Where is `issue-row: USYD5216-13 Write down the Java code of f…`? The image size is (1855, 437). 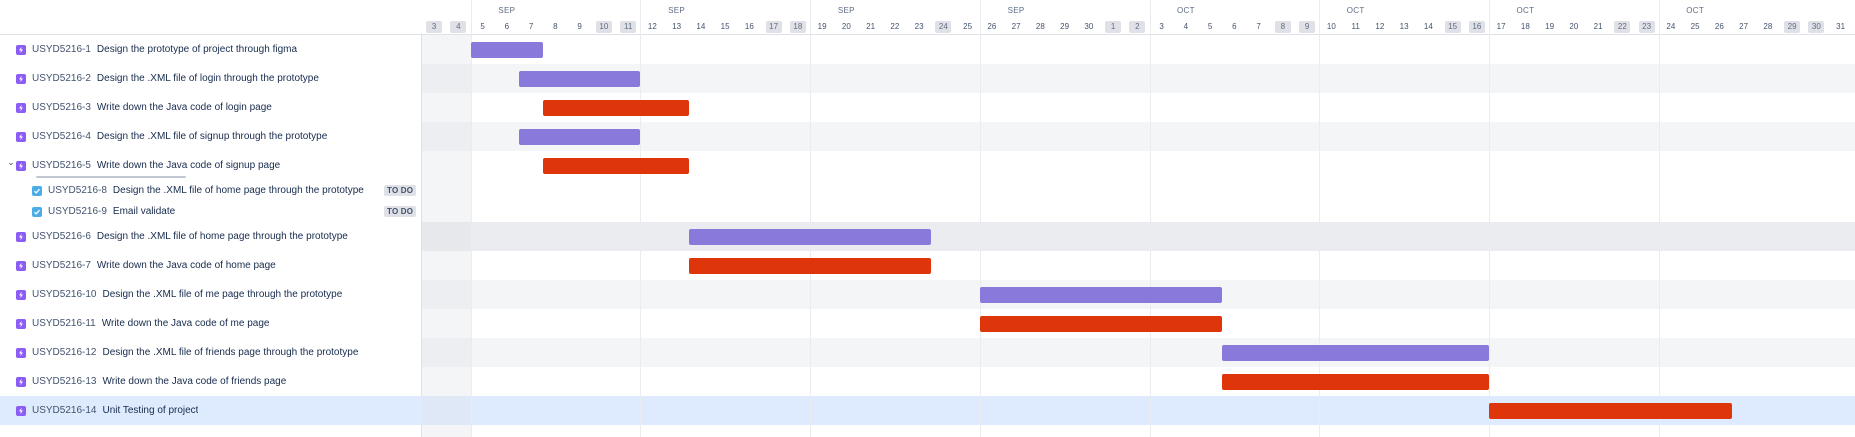 issue-row: USYD5216-13 Write down the Java code of f… is located at coordinates (211, 381).